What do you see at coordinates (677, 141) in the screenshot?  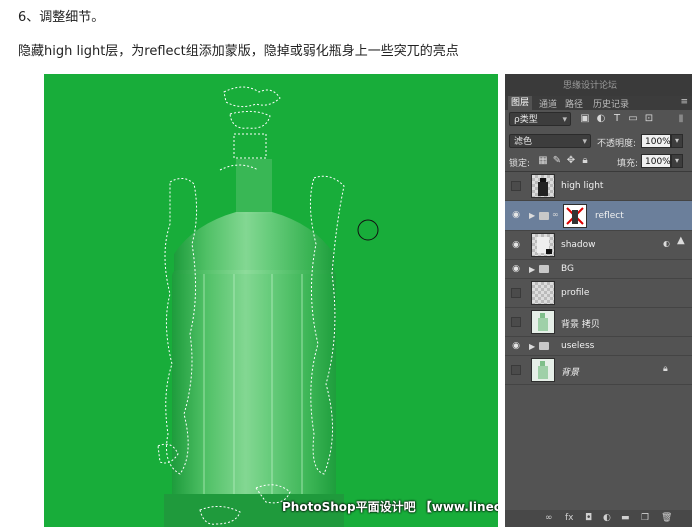 I see `opacity-dropdown: ▾` at bounding box center [677, 141].